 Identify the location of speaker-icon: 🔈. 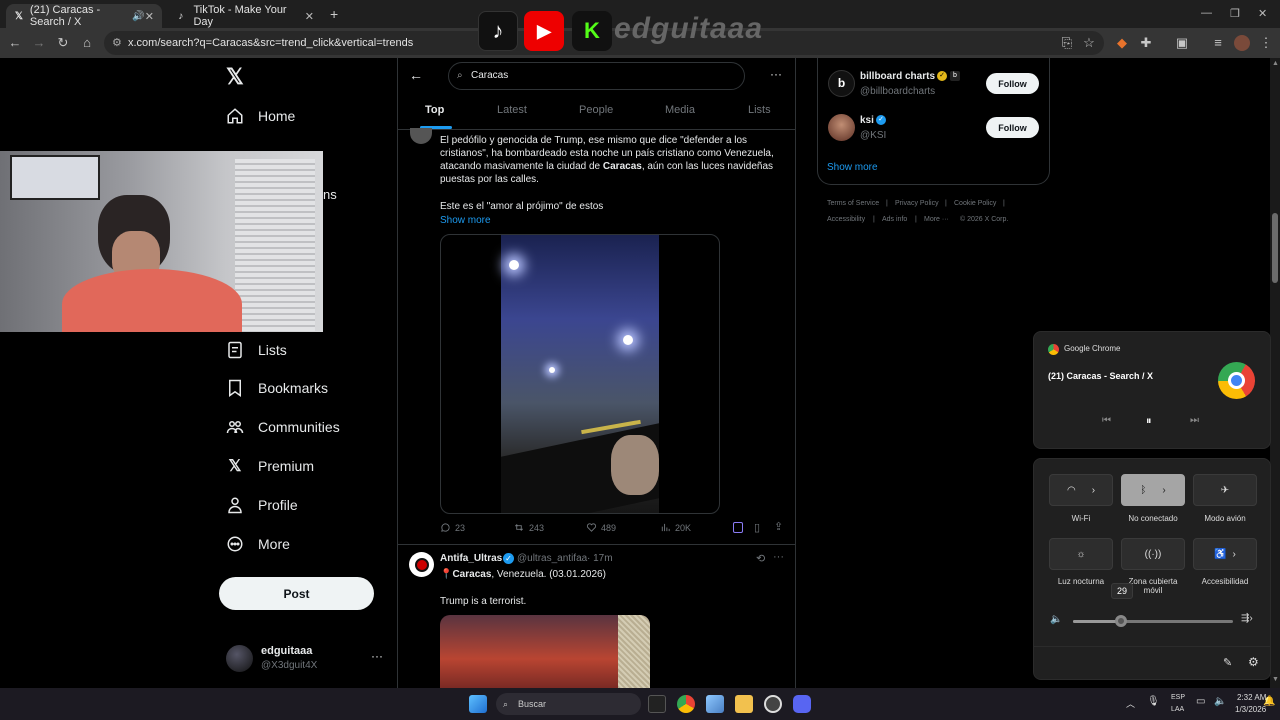
(1056, 619).